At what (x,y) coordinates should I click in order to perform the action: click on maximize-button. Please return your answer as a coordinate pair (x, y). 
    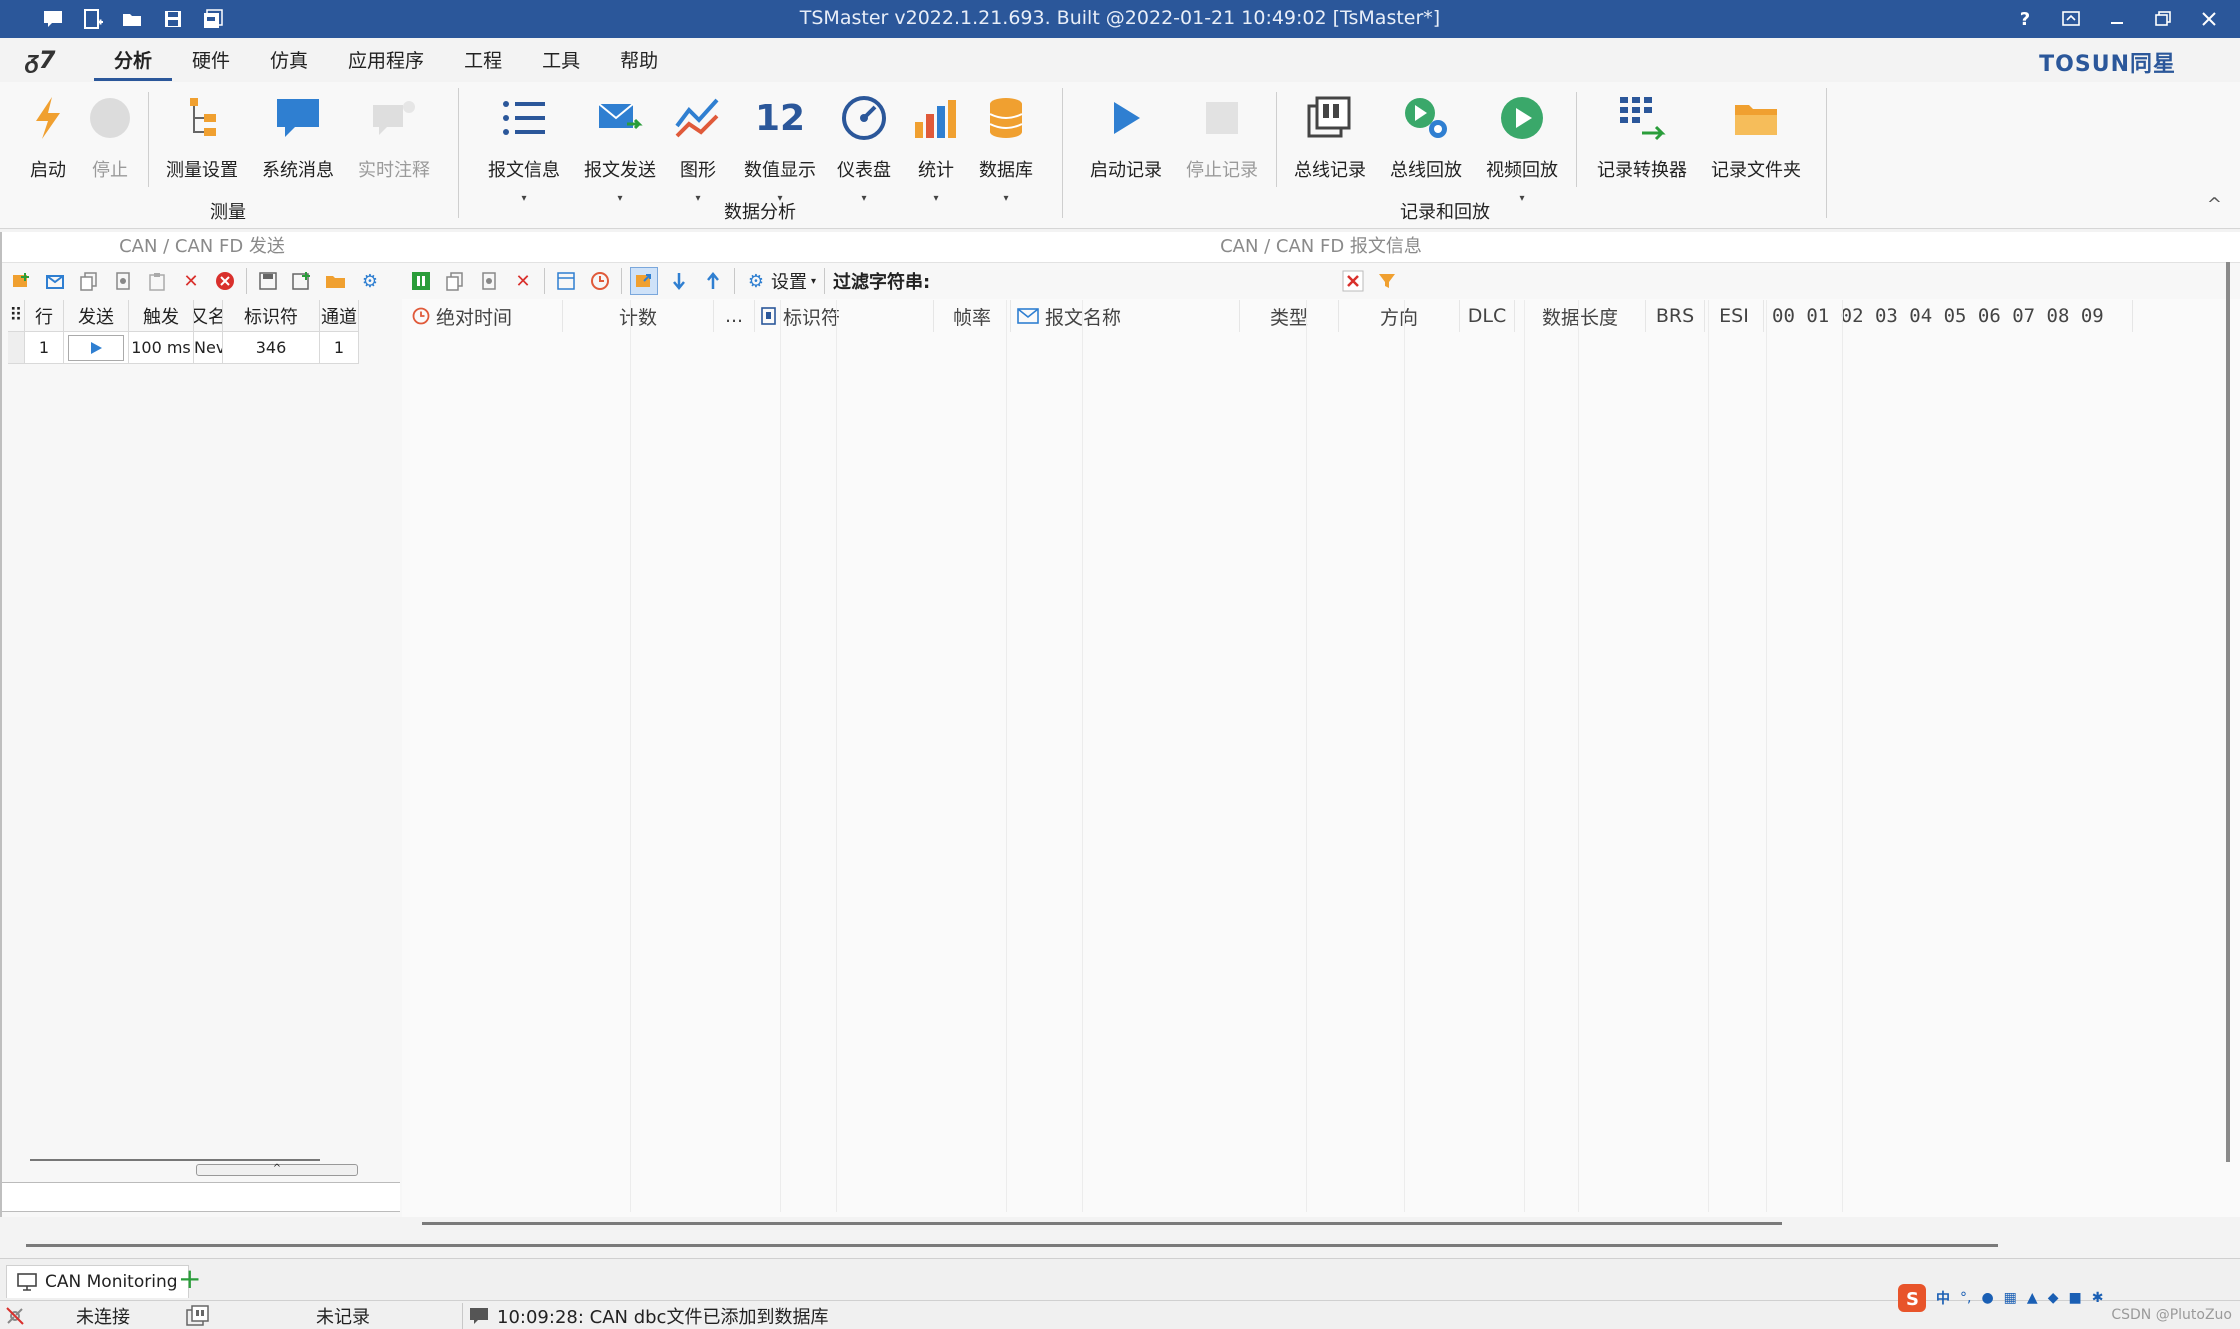
    Looking at the image, I should click on (2163, 19).